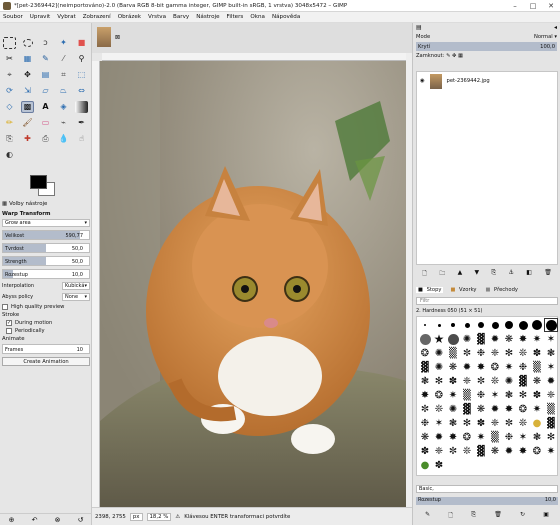 Image resolution: width=560 pixels, height=525 pixels. Describe the element at coordinates (24, 204) in the screenshot. I see `tool-options-tab: ▦ Volby nástroje` at that location.